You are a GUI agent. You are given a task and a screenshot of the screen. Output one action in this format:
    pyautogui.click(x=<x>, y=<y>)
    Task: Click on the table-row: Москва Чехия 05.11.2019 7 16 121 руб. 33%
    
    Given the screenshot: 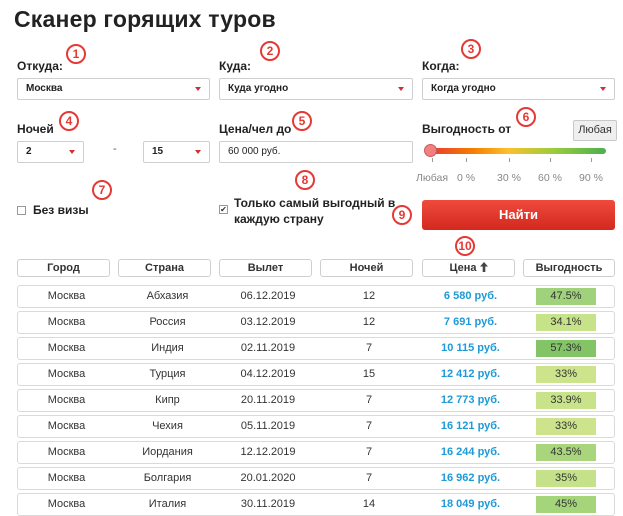 What is the action you would take?
    pyautogui.click(x=316, y=426)
    